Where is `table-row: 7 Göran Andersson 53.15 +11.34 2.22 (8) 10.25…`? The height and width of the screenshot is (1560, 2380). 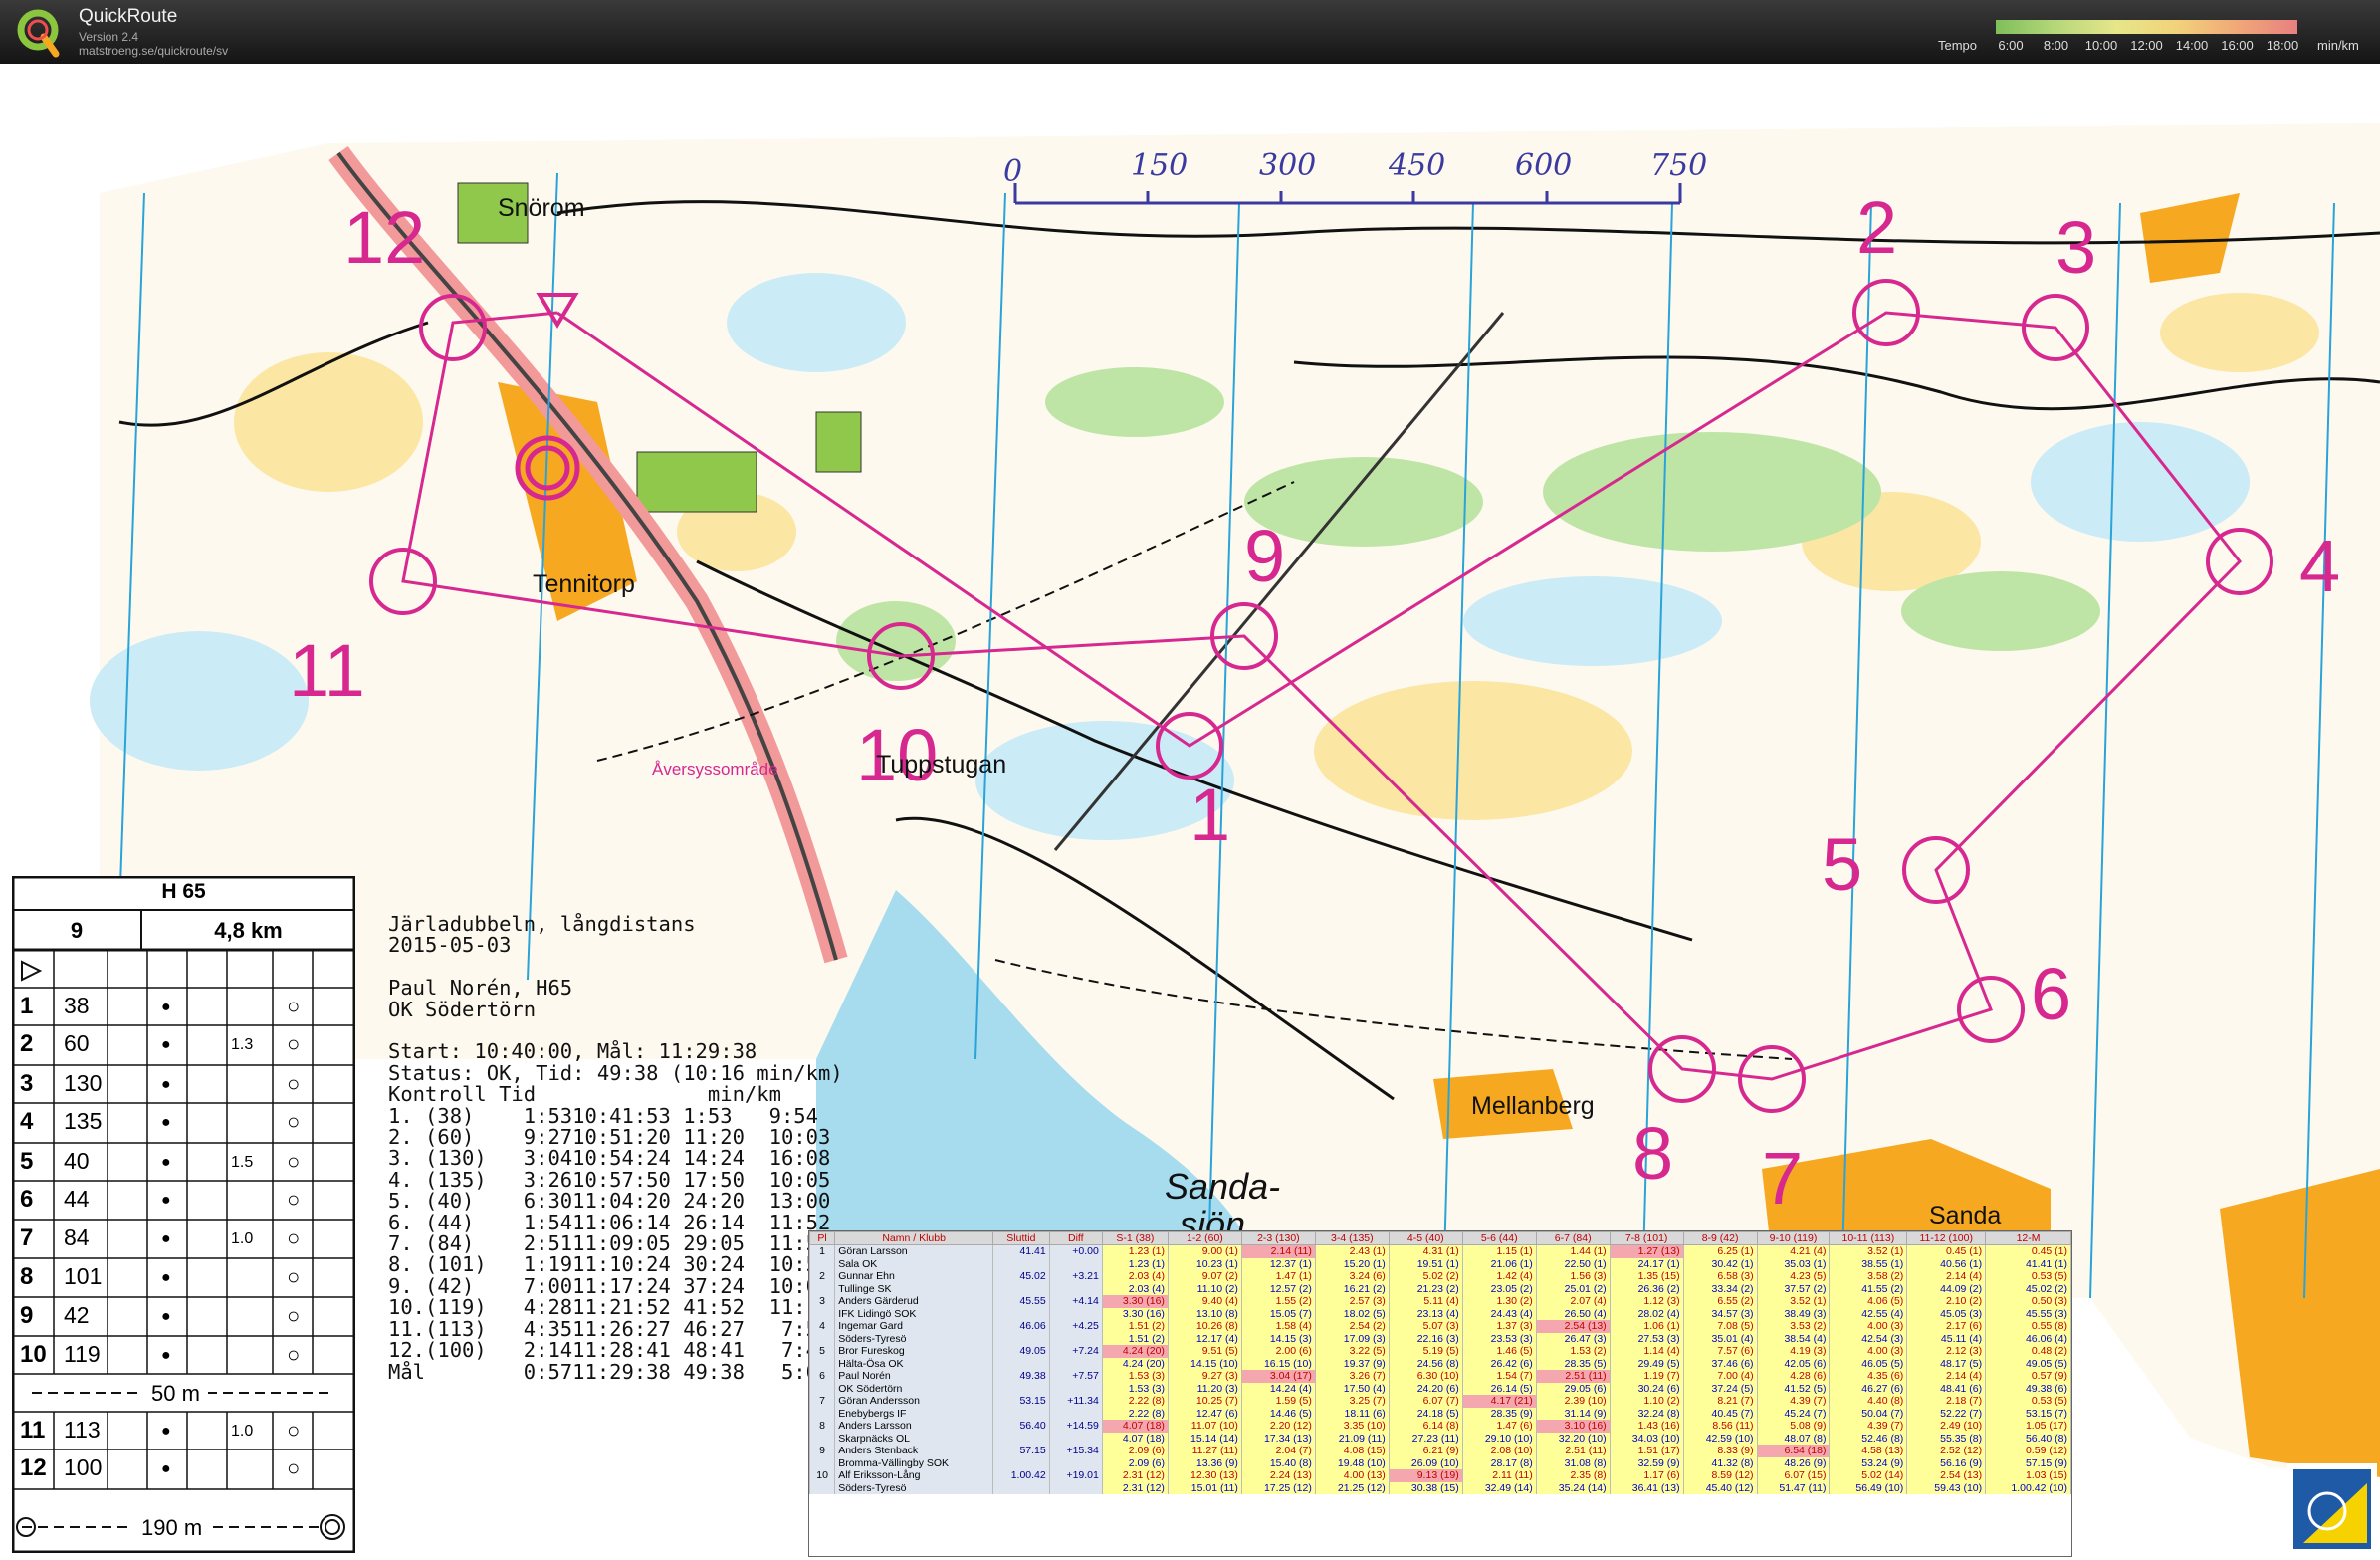 table-row: 7 Göran Andersson 53.15 +11.34 2.22 (8) 10.25… is located at coordinates (1440, 1401).